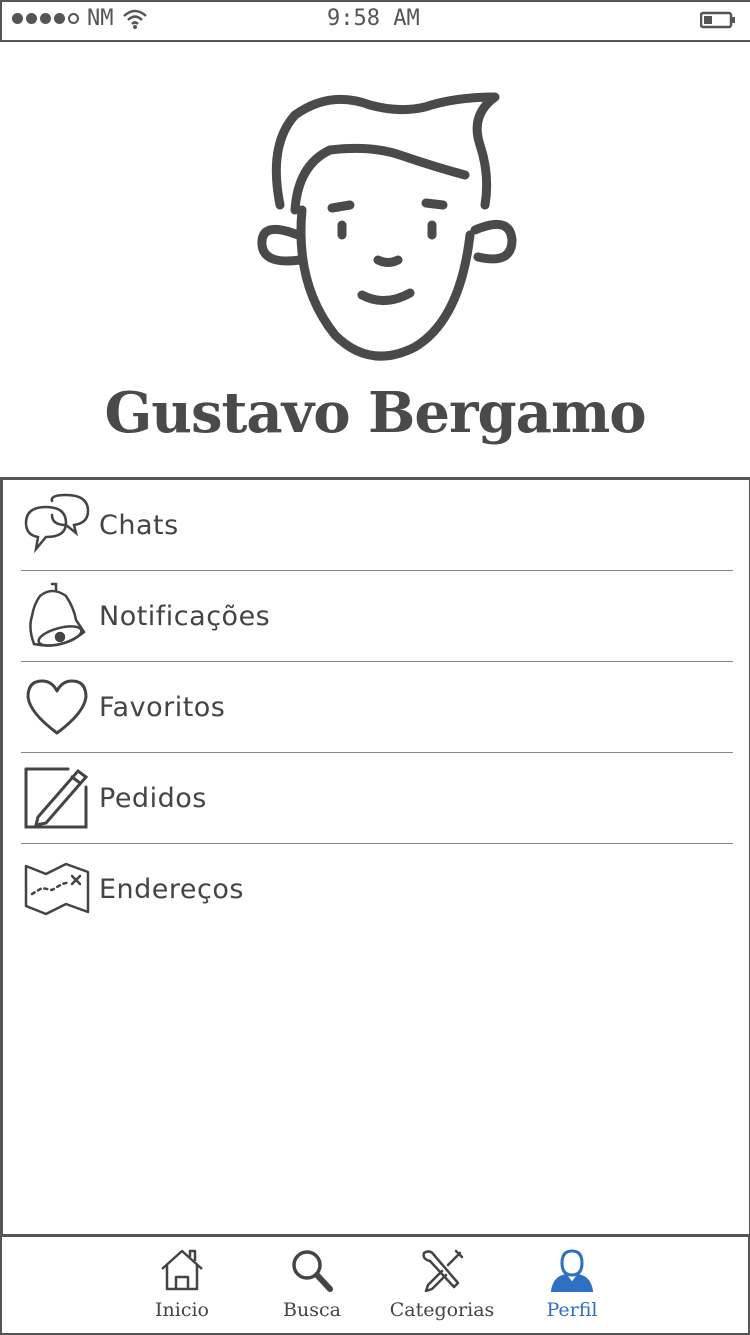 The height and width of the screenshot is (1335, 750). I want to click on tab-label: Perfil, so click(572, 1310).